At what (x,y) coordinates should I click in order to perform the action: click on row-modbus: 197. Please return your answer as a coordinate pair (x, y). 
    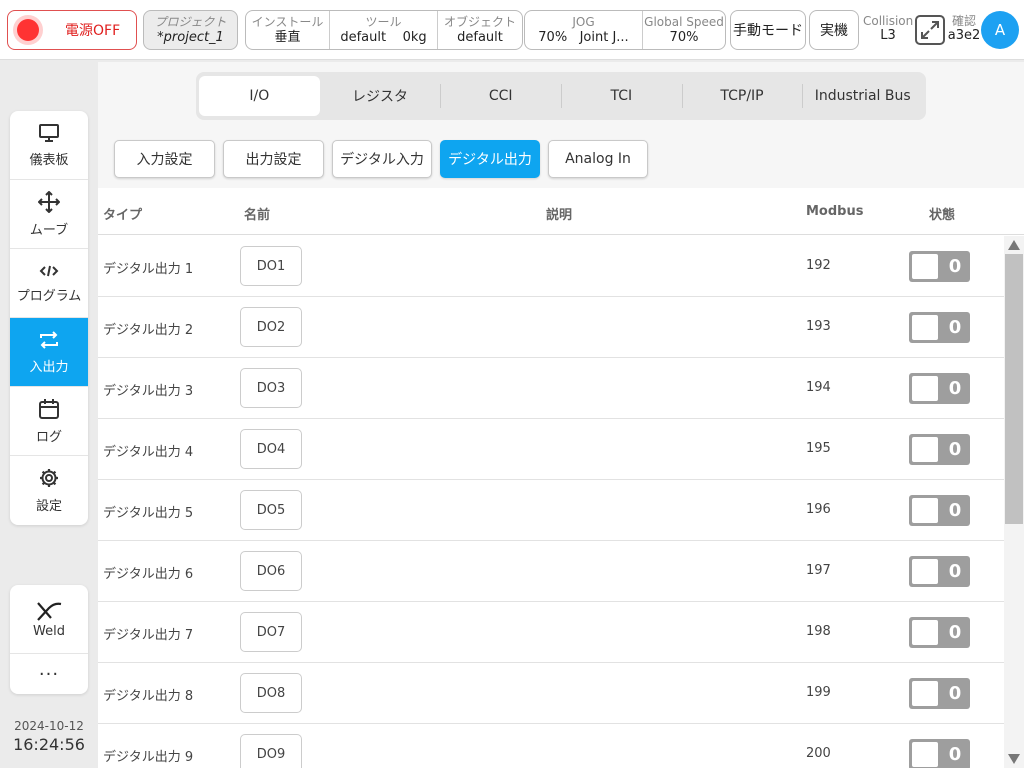
    Looking at the image, I should click on (818, 570).